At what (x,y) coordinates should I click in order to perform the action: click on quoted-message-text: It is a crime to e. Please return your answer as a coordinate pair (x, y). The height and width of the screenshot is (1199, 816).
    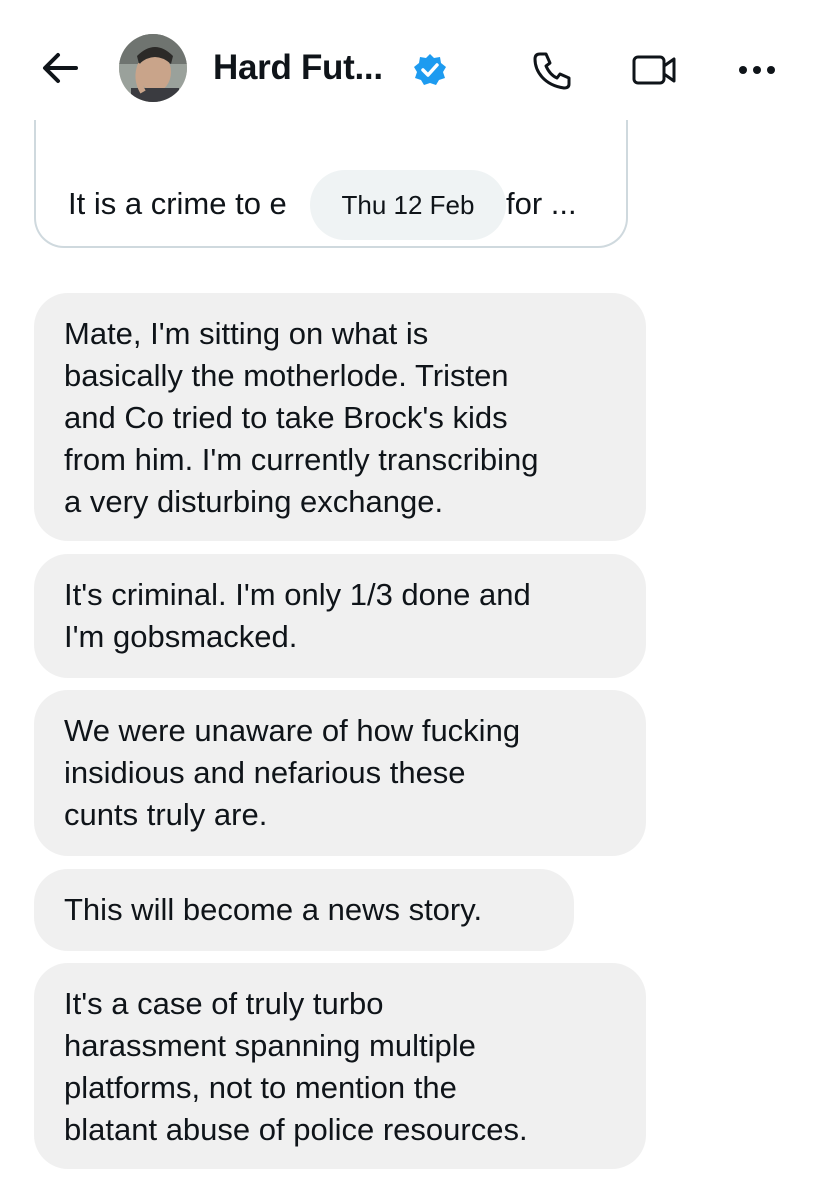
    Looking at the image, I should click on (177, 203).